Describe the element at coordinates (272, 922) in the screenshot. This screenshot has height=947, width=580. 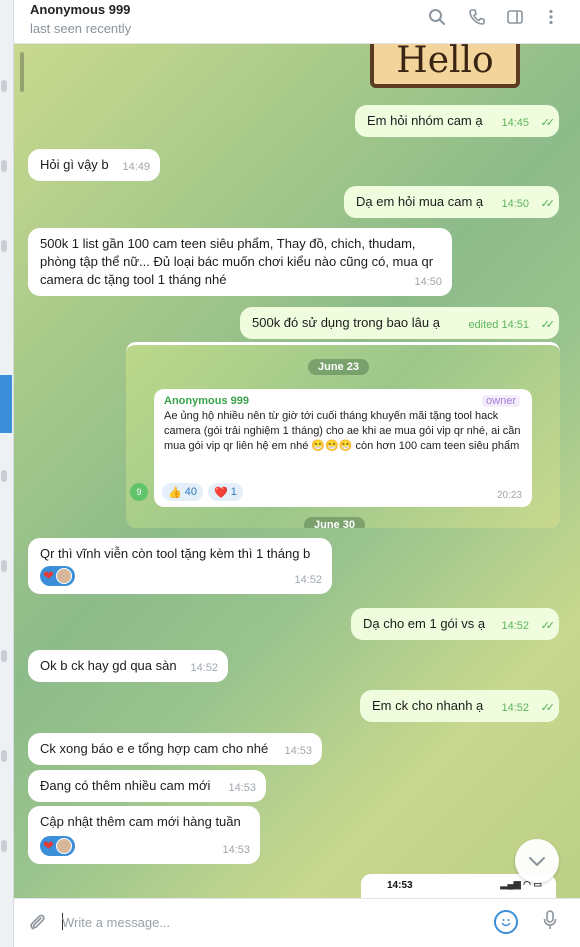
I see `message-input` at that location.